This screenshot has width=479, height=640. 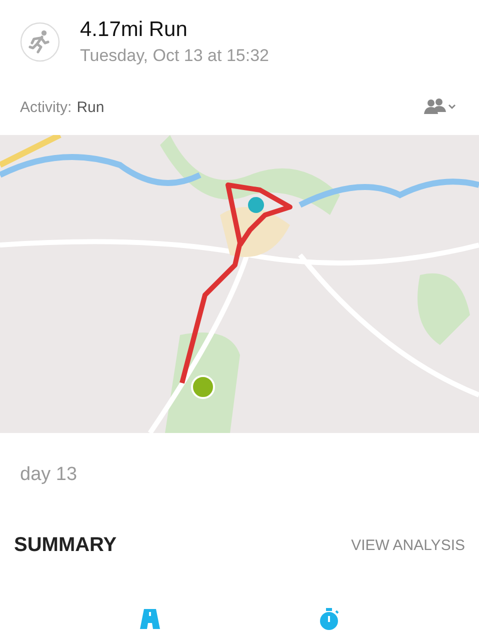 What do you see at coordinates (408, 545) in the screenshot?
I see `view-analysis-link: VIEW ANALYSIS` at bounding box center [408, 545].